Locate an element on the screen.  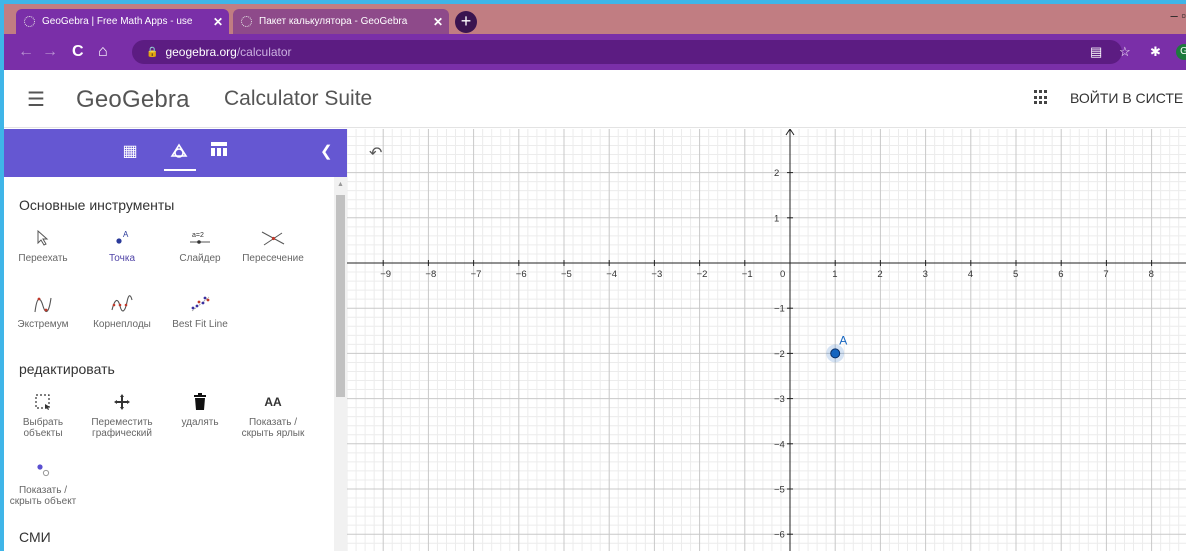
tool-intersect: Пересечение is located at coordinates (273, 244).